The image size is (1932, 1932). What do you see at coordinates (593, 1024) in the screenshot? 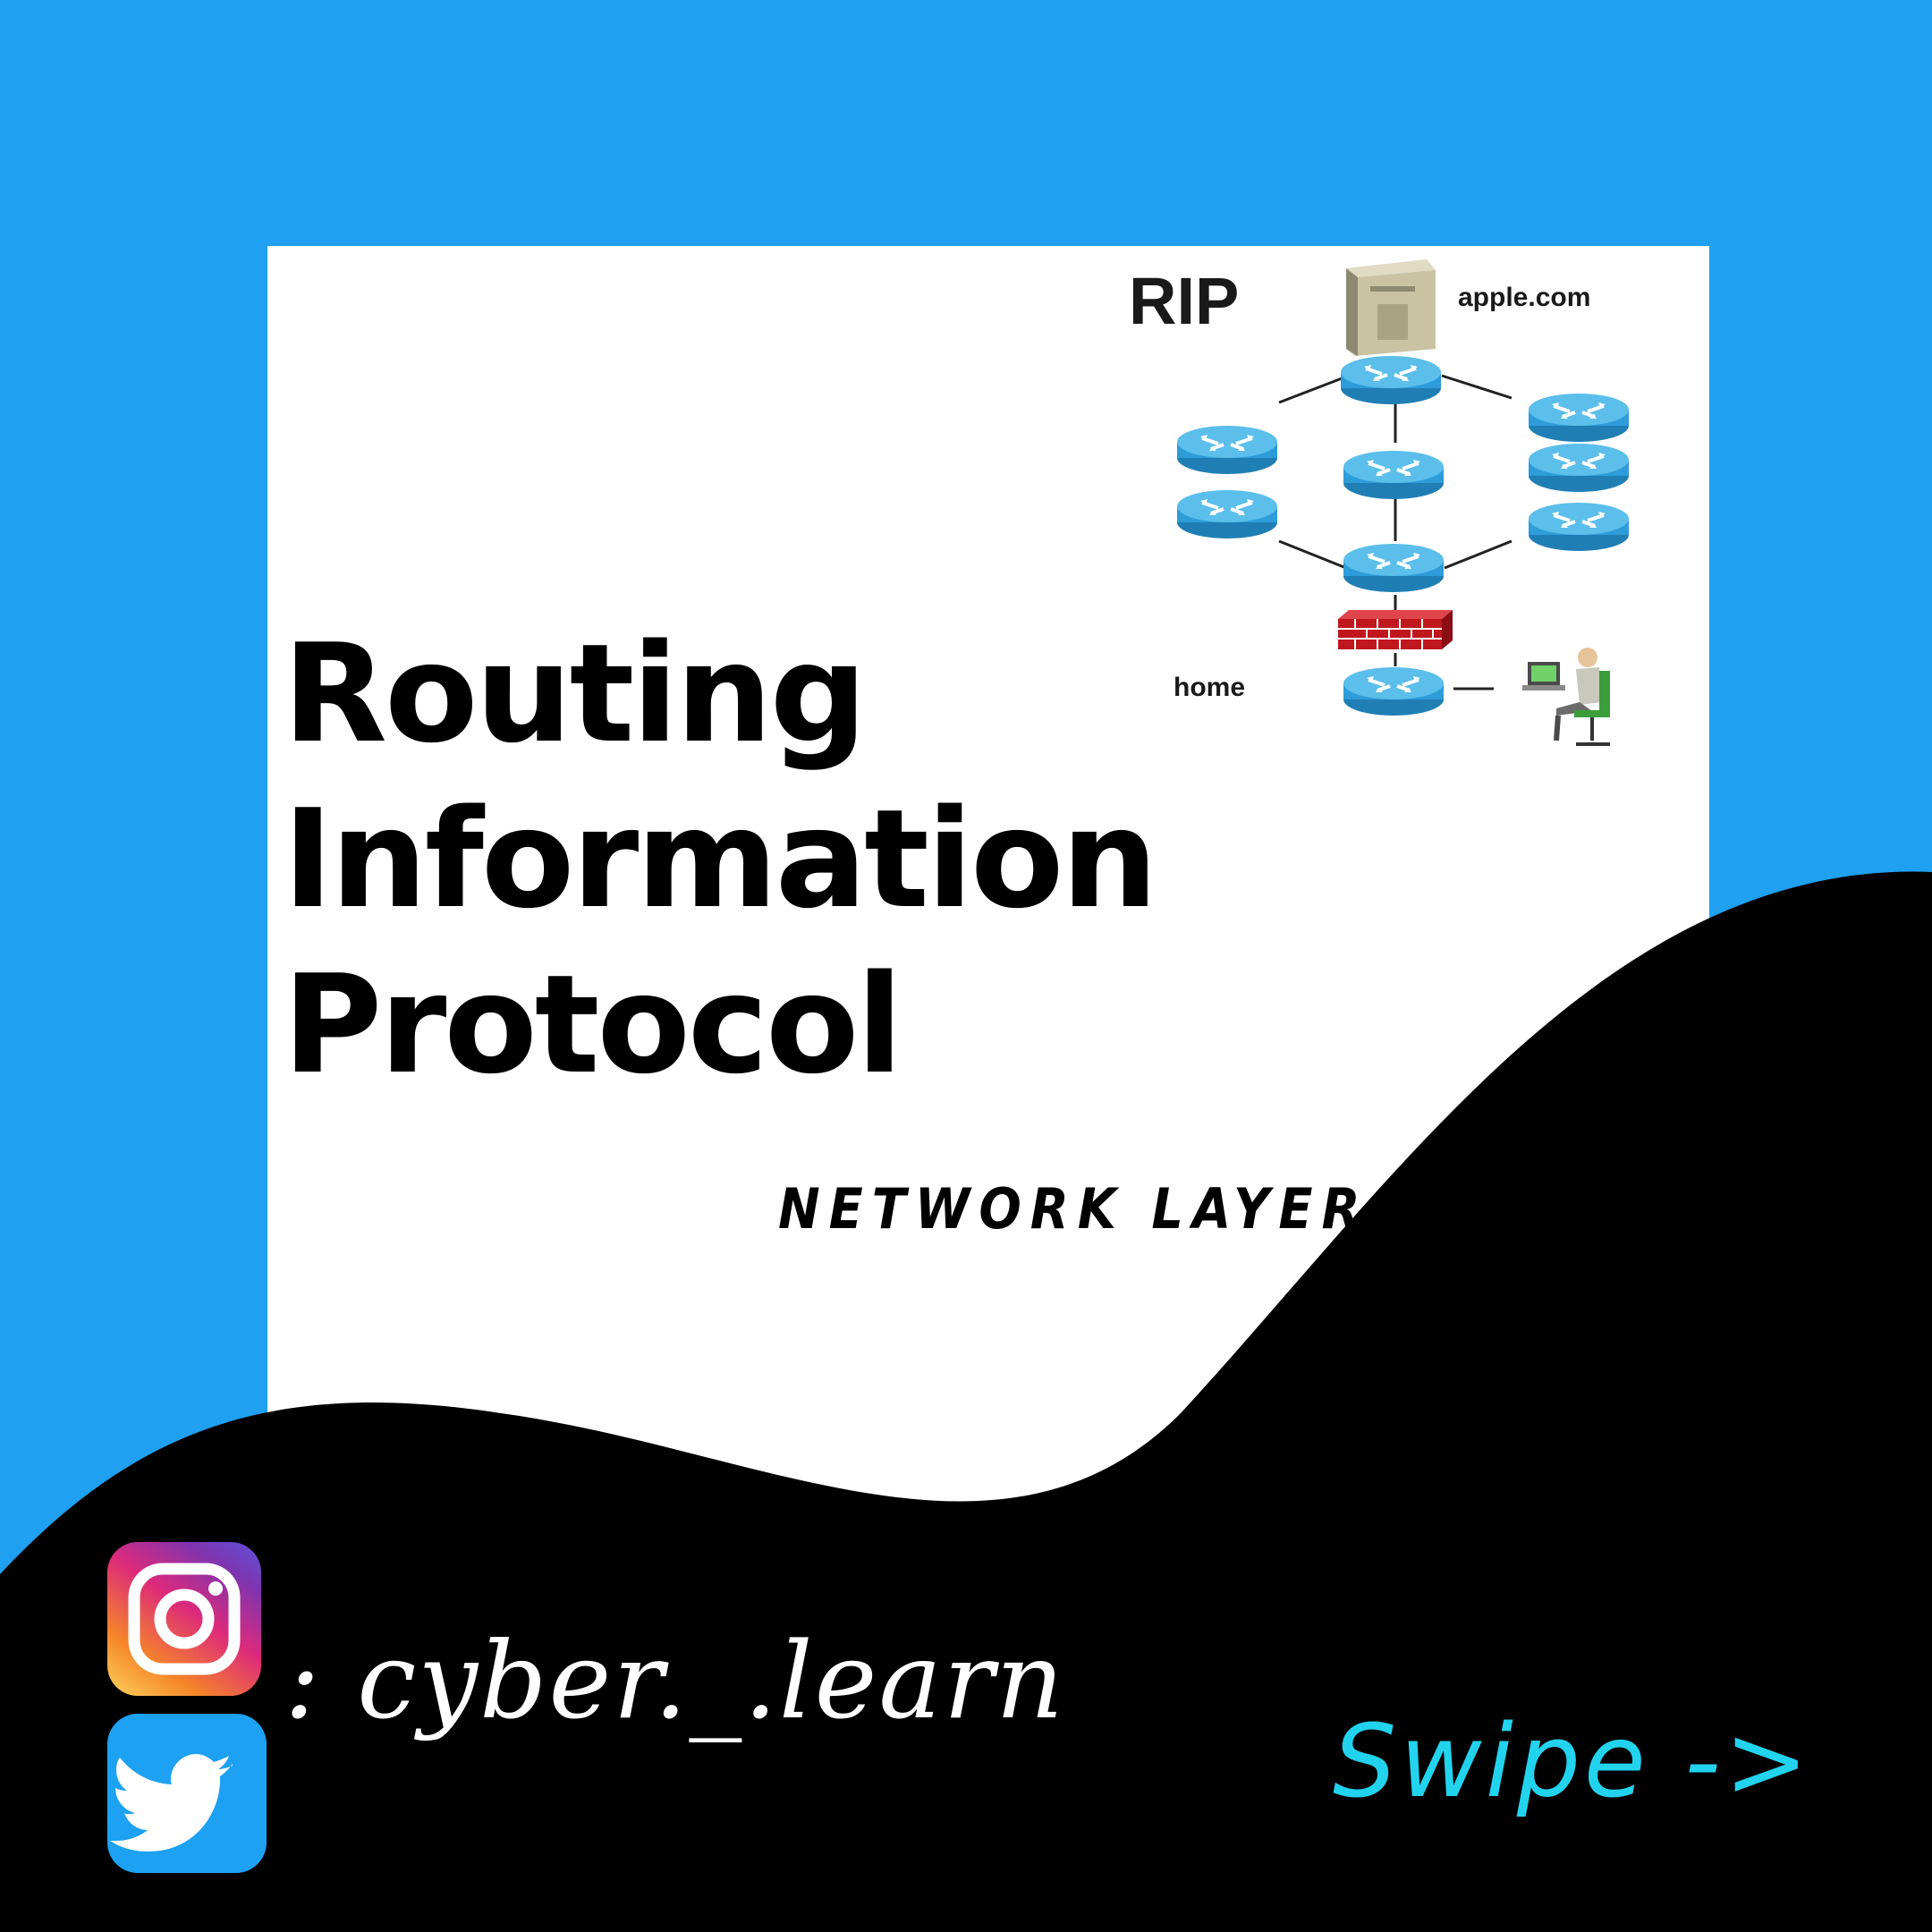
I see `title-line-3: Protocol` at bounding box center [593, 1024].